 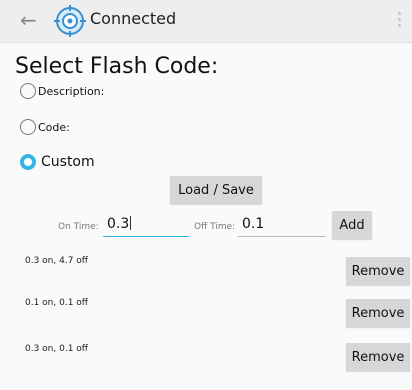 I want to click on off-time-input: 0.1, so click(x=282, y=226).